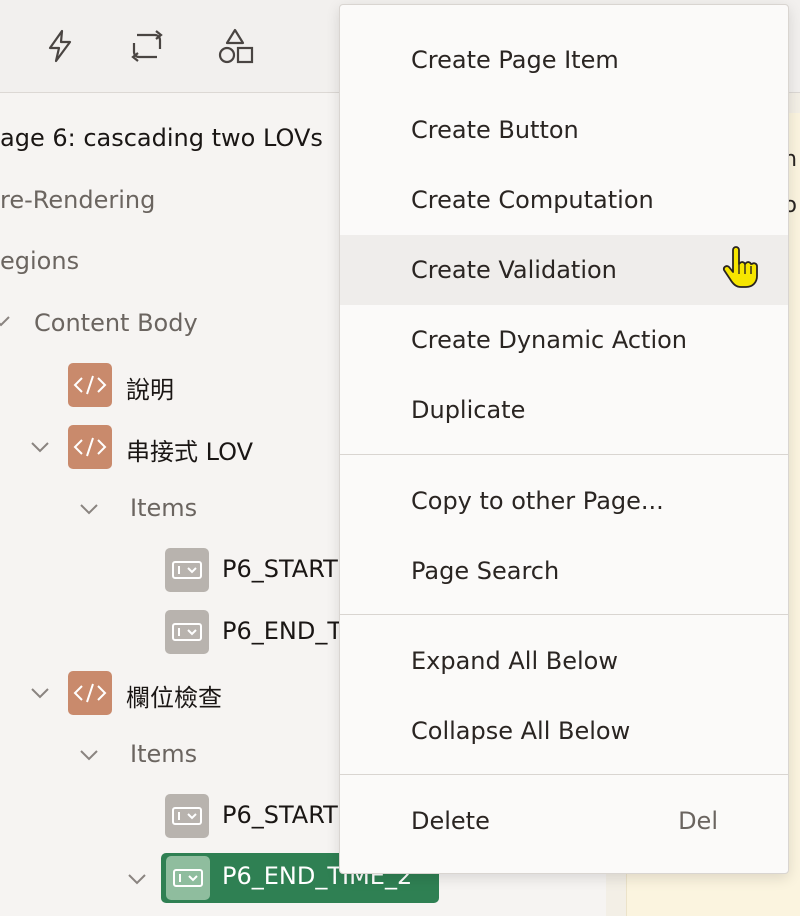 The height and width of the screenshot is (916, 800). I want to click on shapes-icon, so click(235, 46).